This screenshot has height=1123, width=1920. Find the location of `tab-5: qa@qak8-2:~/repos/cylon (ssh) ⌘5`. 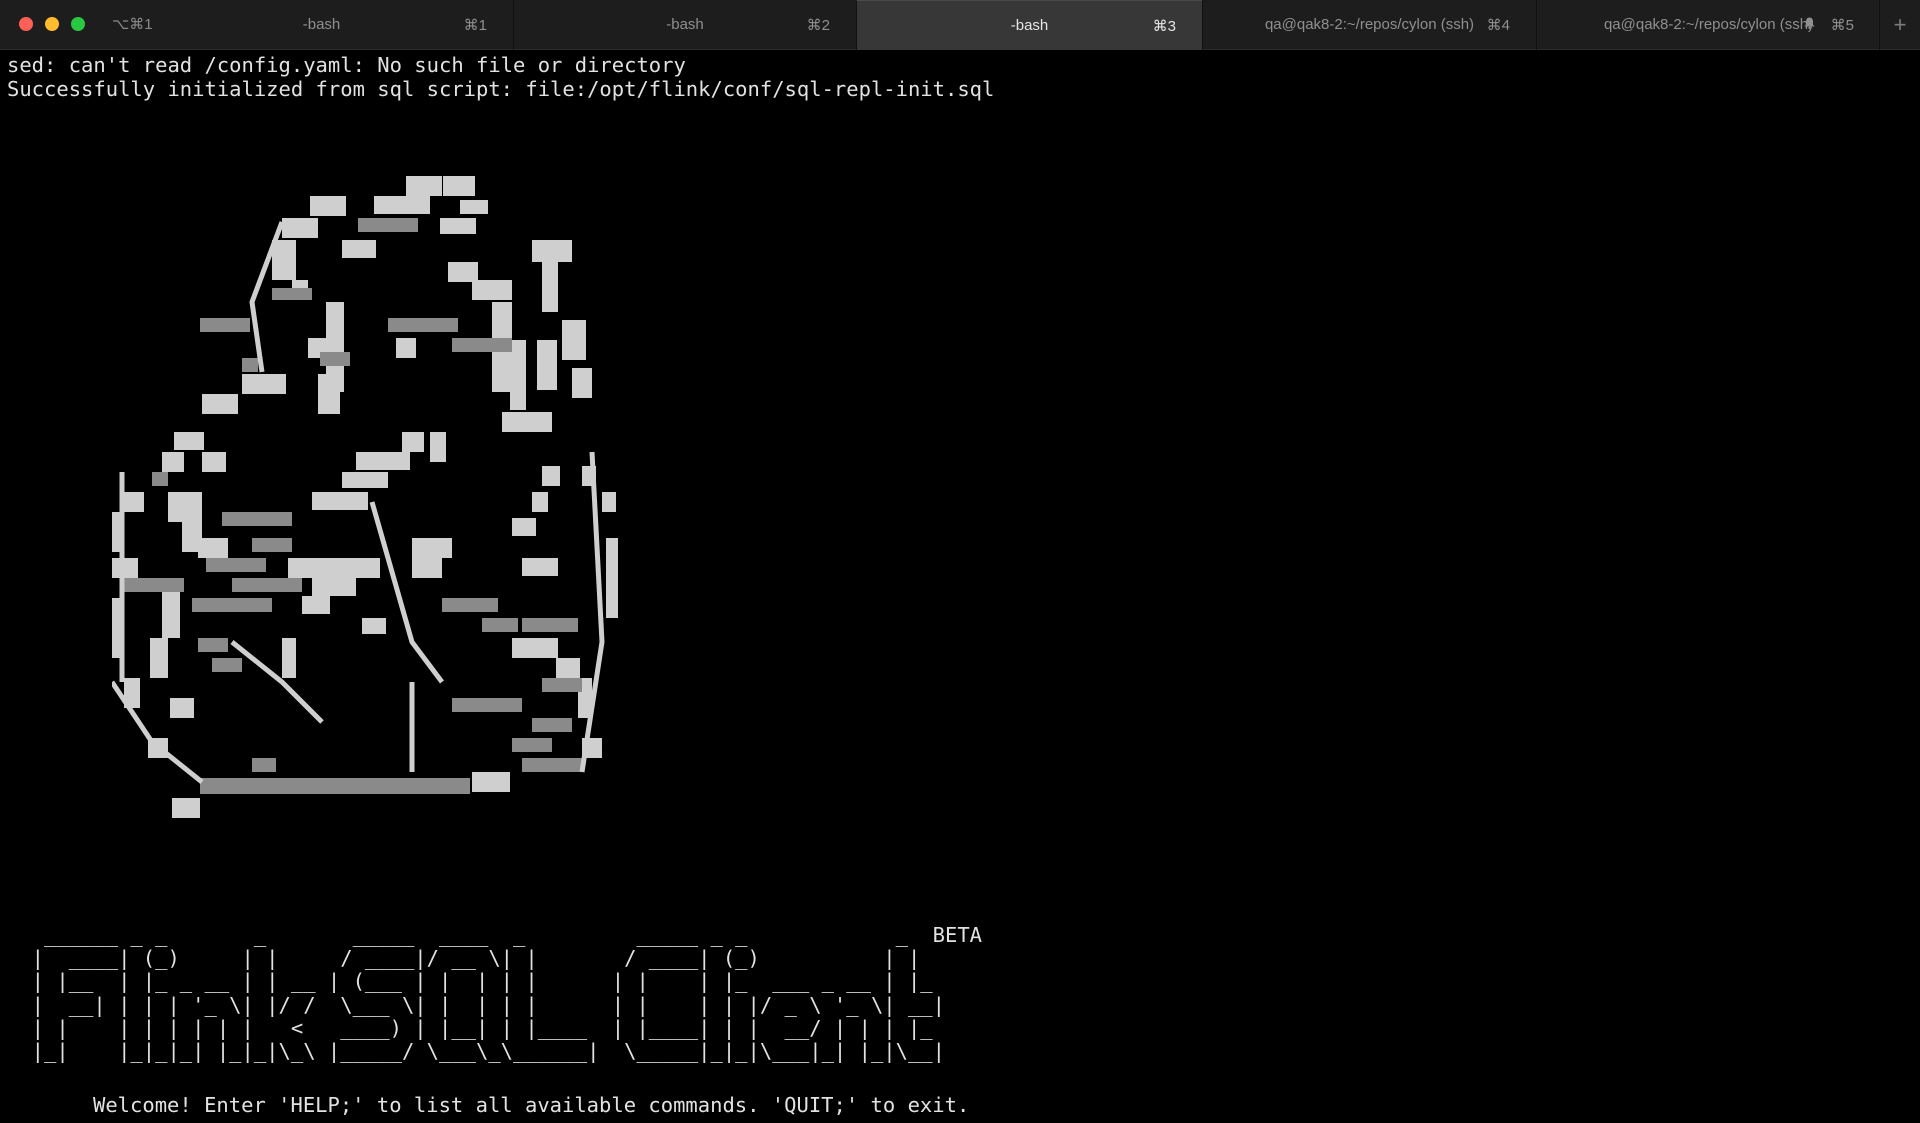

tab-5: qa@qak8-2:~/repos/cylon (ssh) ⌘5 is located at coordinates (1708, 25).